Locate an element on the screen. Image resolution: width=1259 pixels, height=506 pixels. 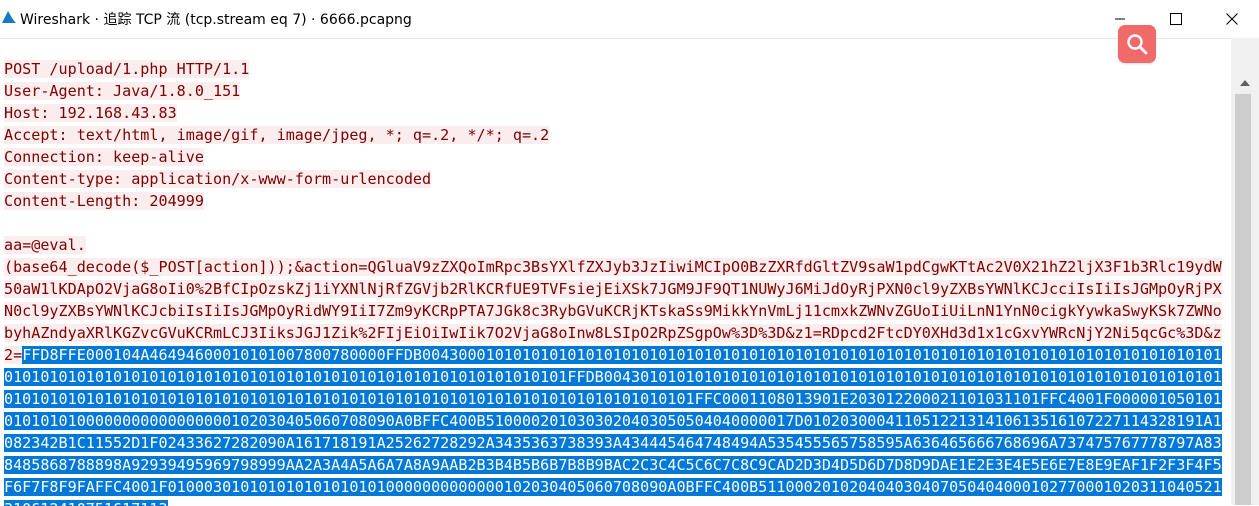
close-icon is located at coordinates (1232, 19).